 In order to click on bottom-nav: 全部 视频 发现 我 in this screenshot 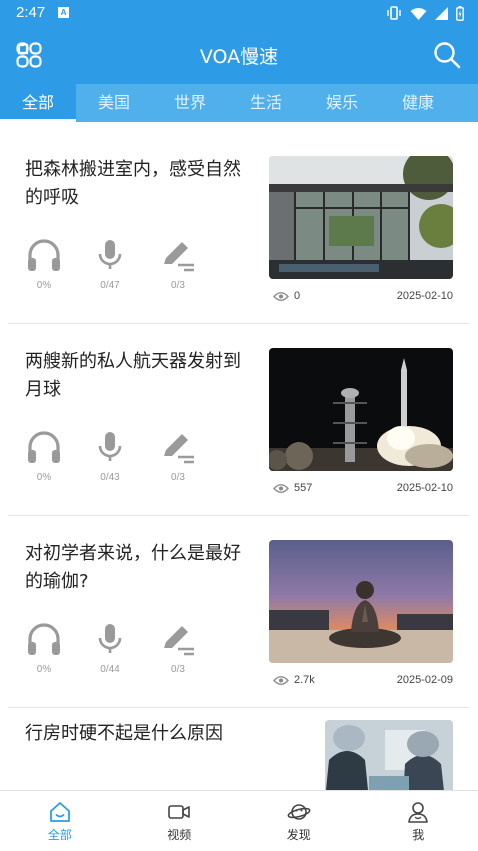, I will do `click(239, 820)`.